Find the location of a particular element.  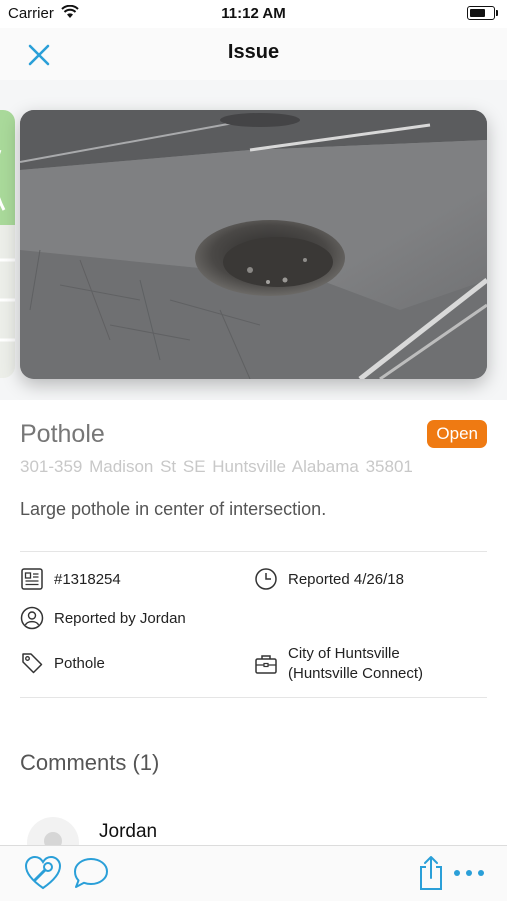

support-button is located at coordinates (43, 875).